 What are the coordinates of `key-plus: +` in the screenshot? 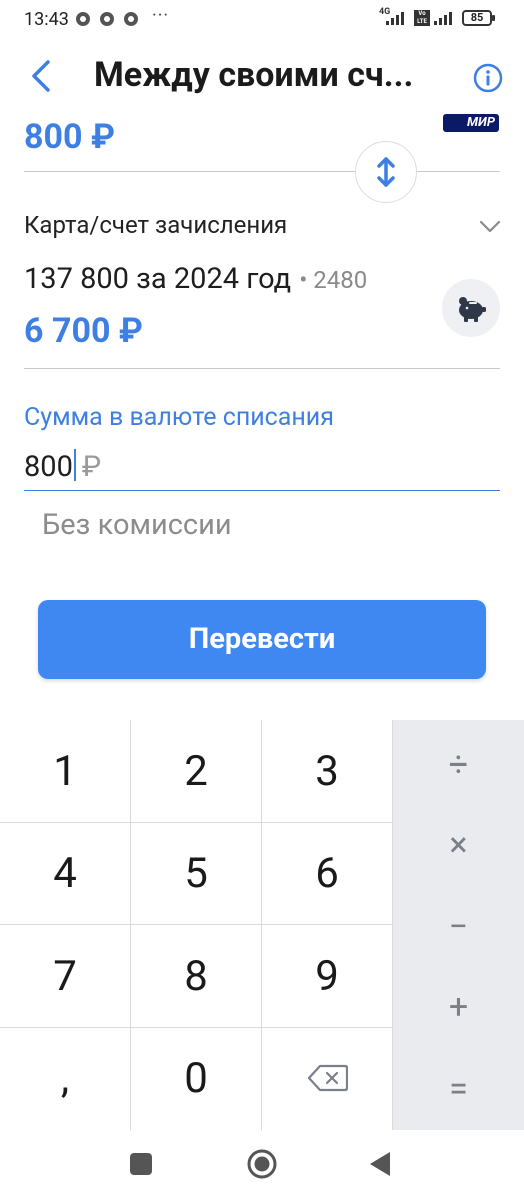 It's located at (458, 1007).